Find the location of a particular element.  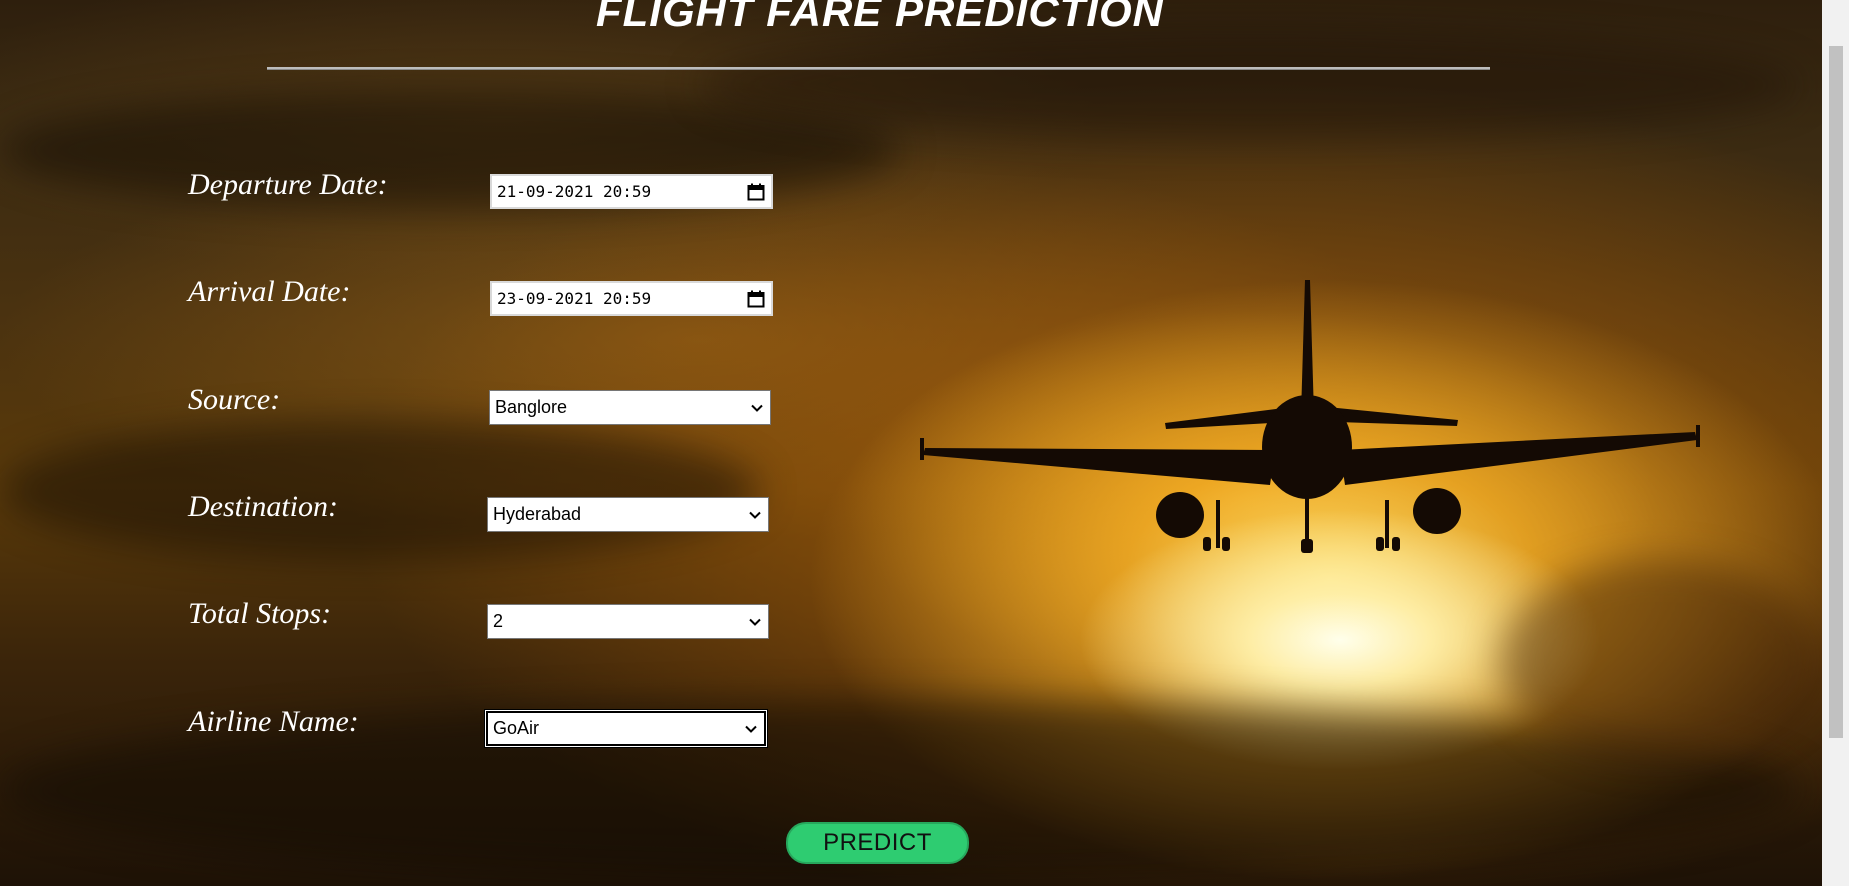

arrival-date-value: 23-09-2021 20:59 is located at coordinates (574, 298).